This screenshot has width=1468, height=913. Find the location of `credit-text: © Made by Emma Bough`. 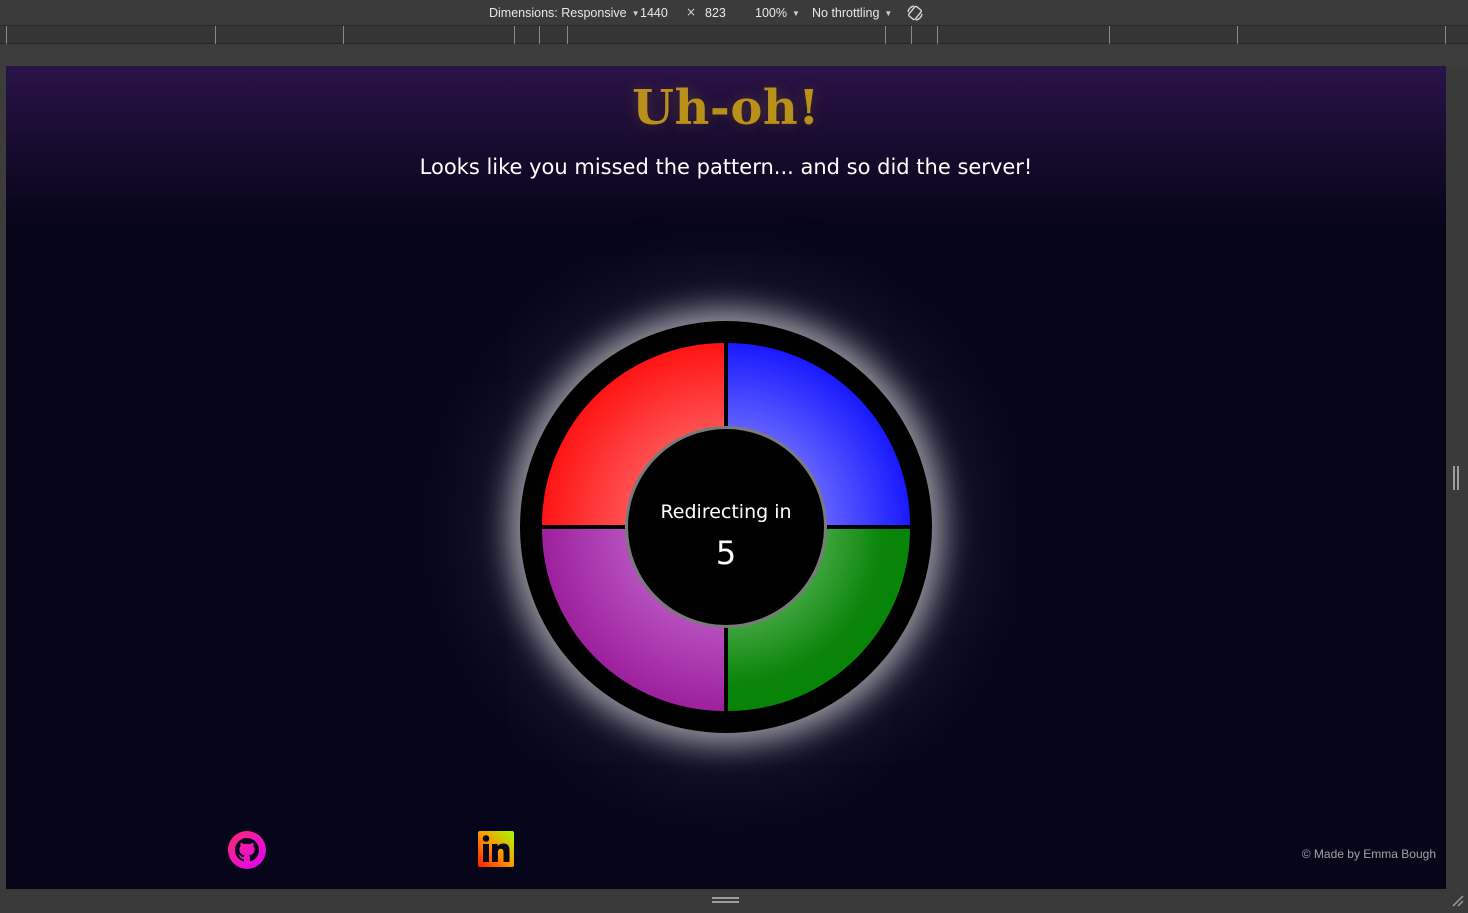

credit-text: © Made by Emma Bough is located at coordinates (1368, 854).